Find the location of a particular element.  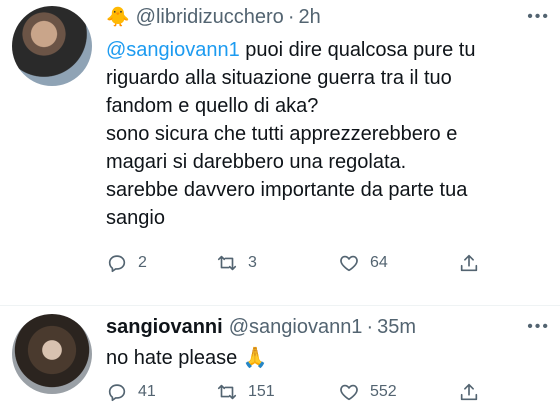

folded-hands-emoji: 🙏 is located at coordinates (255, 358).